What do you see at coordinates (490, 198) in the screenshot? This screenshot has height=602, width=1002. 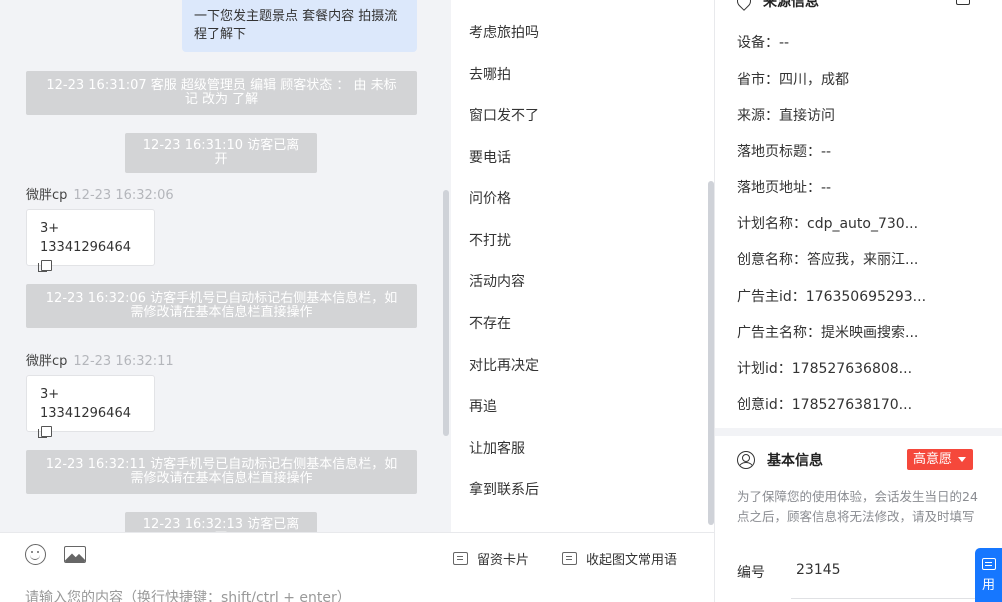 I see `quick-reply-item: 问价格` at bounding box center [490, 198].